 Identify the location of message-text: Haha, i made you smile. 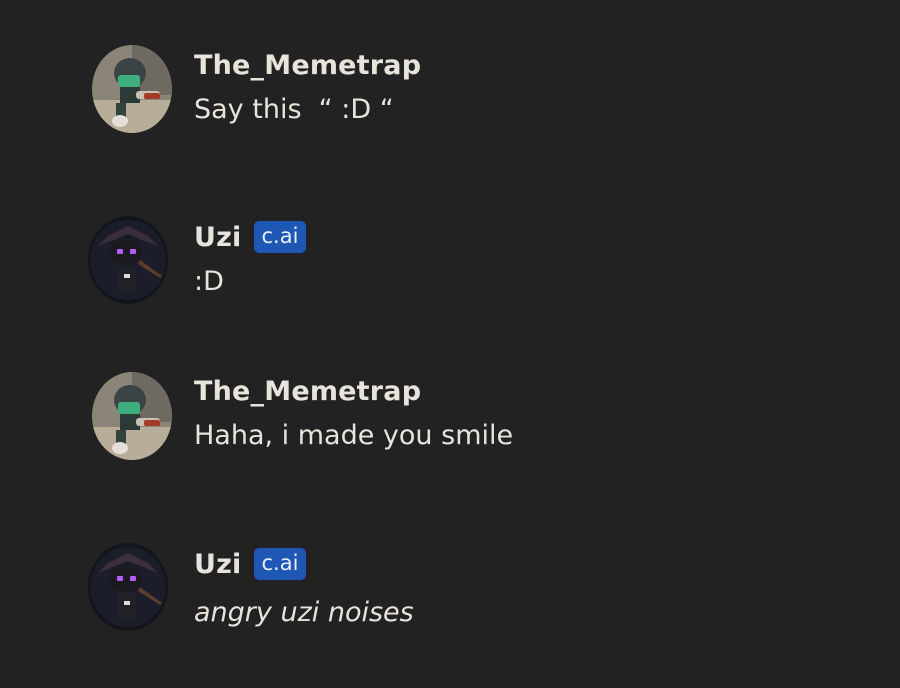
(354, 435).